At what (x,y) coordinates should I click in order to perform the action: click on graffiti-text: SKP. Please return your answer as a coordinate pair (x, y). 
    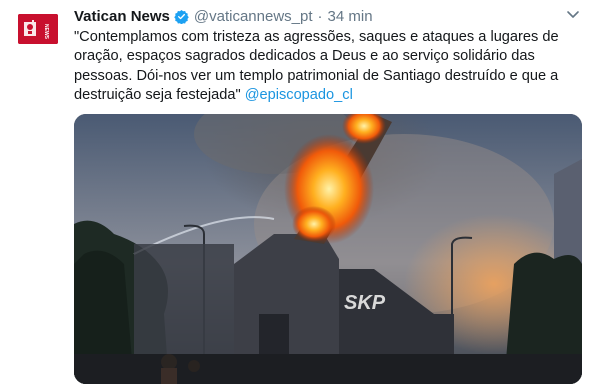
    Looking at the image, I should click on (365, 303).